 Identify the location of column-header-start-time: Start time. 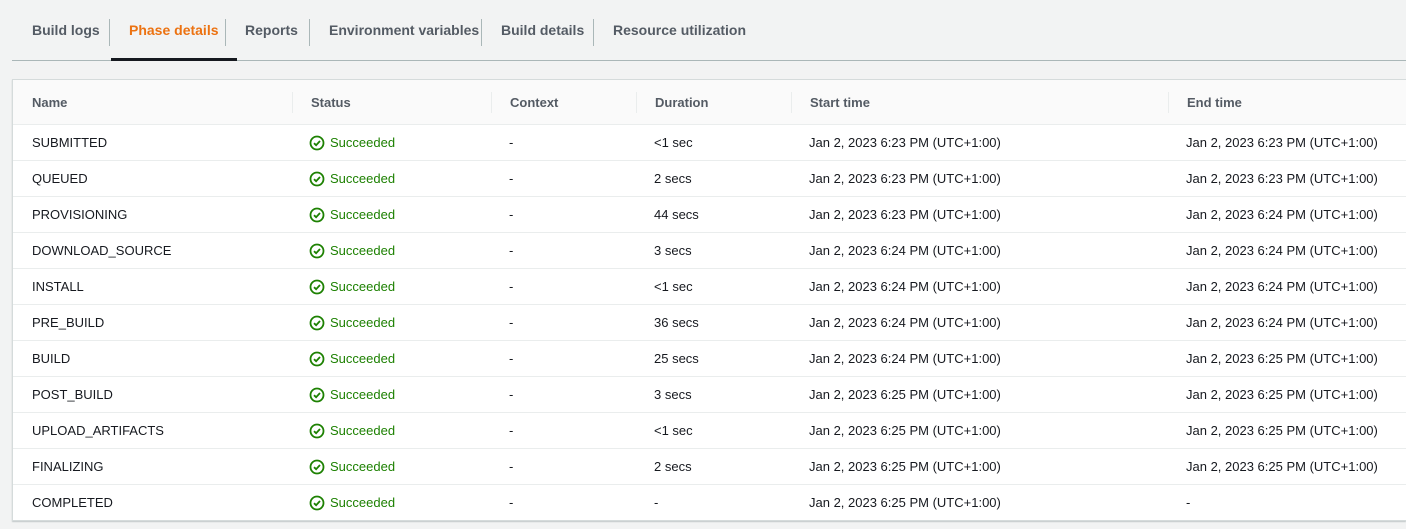
(840, 102).